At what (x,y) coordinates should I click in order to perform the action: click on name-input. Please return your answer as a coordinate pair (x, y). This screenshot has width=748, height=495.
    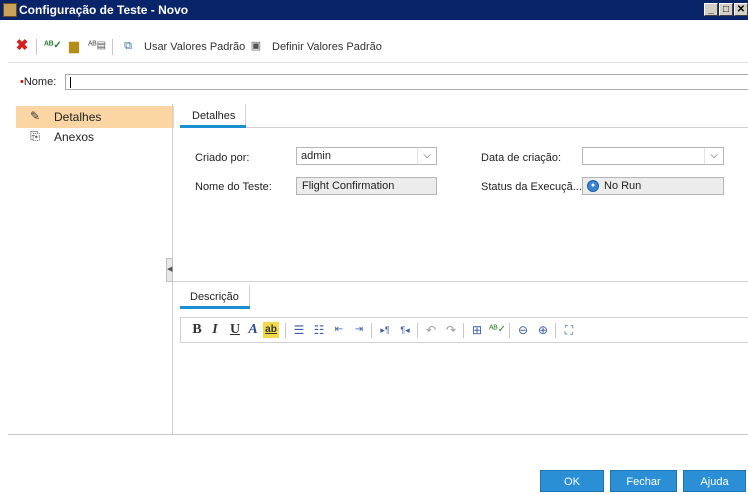
    Looking at the image, I should click on (406, 82).